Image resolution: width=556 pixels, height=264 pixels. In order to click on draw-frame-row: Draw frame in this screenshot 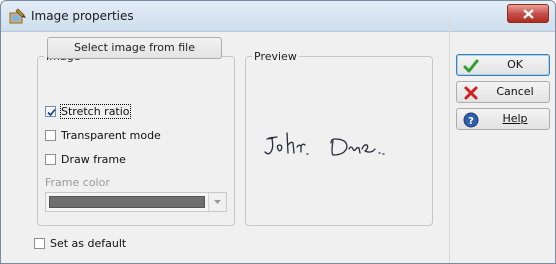, I will do `click(85, 159)`.